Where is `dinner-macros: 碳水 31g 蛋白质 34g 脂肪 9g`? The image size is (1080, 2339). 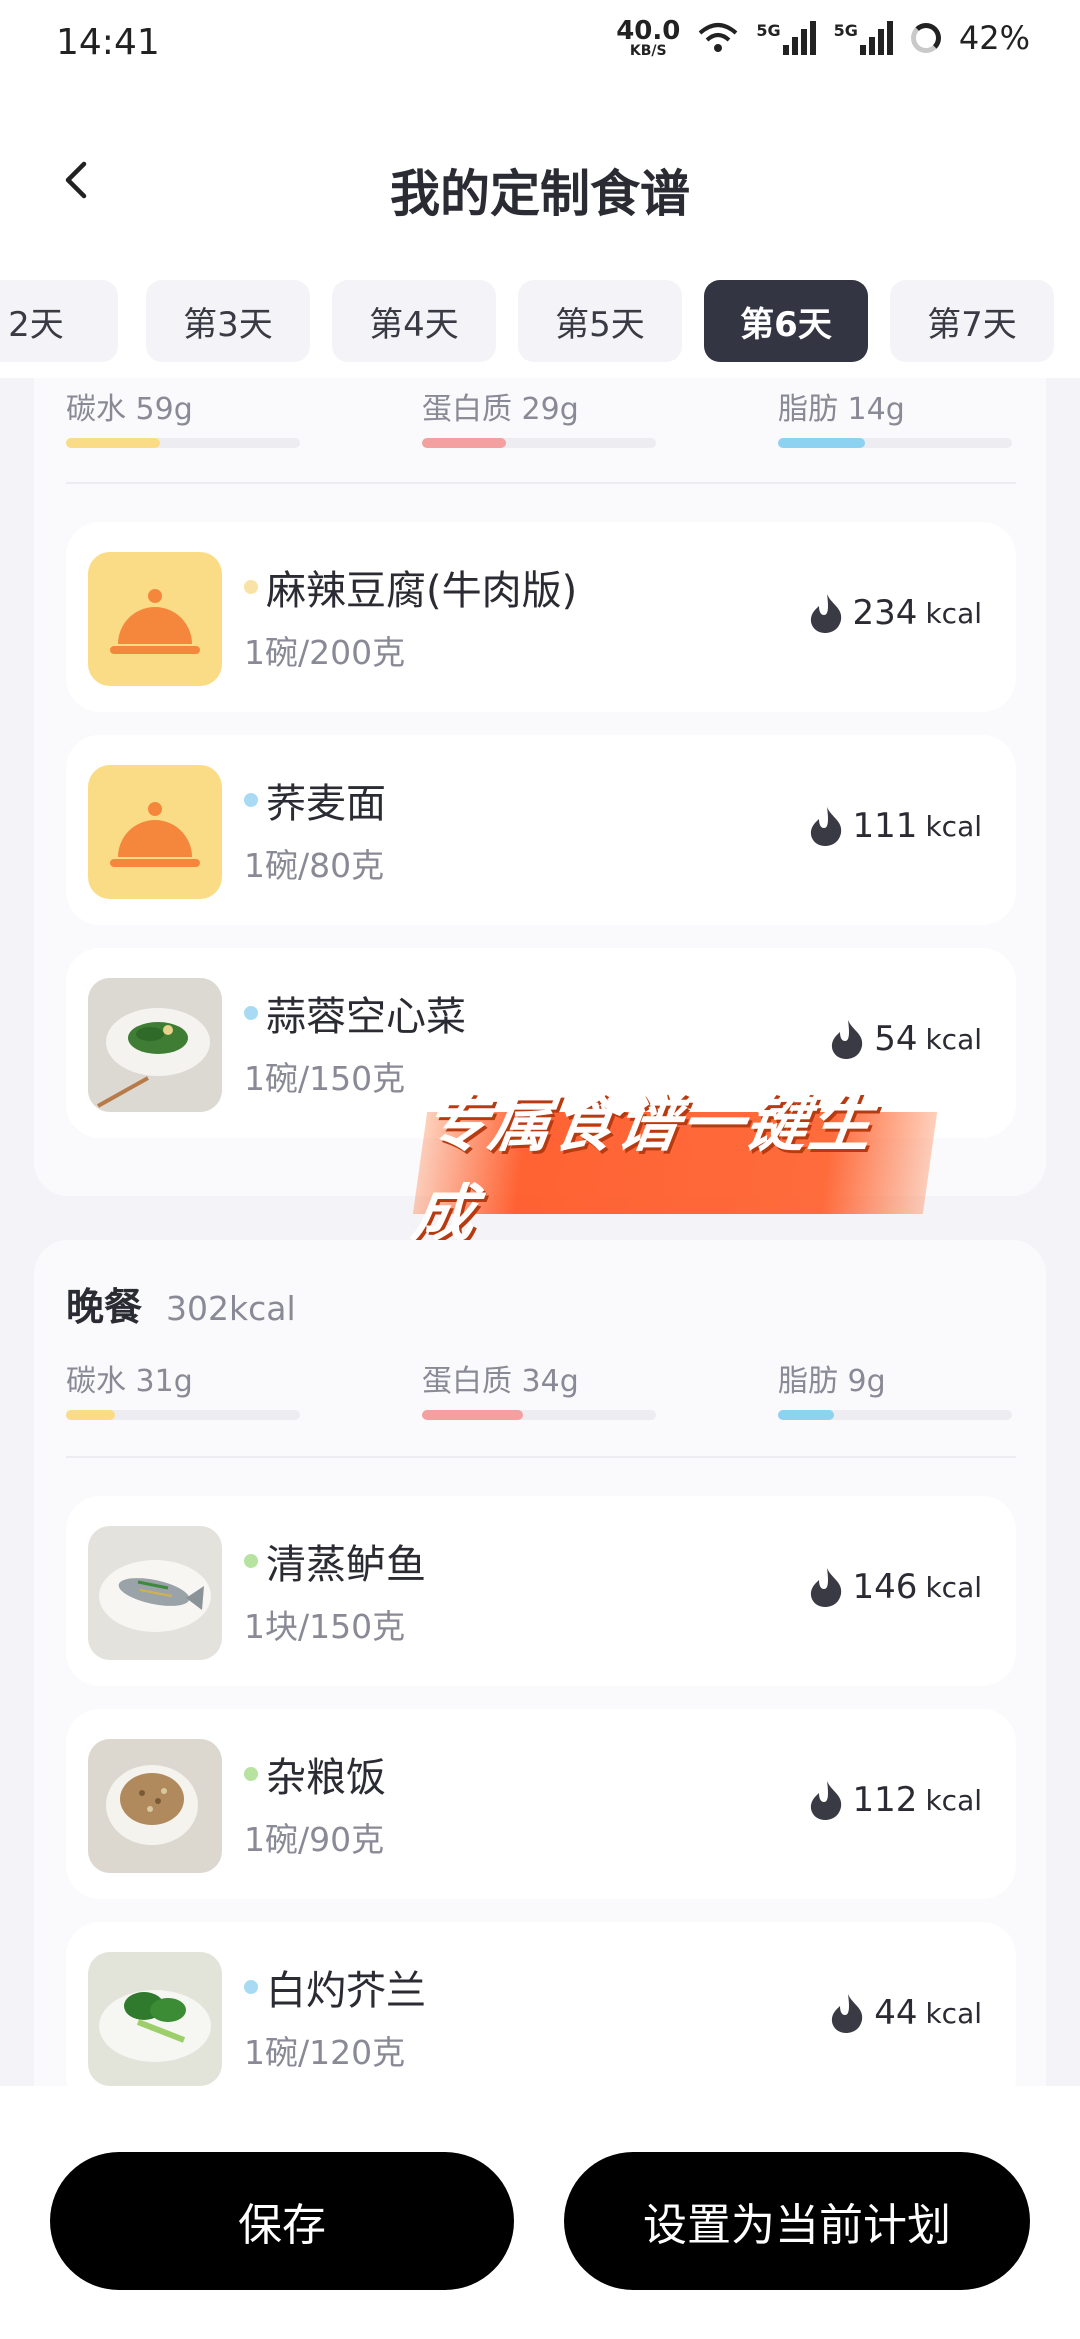
dinner-macros: 碳水 31g 蛋白质 34g 脂肪 9g is located at coordinates (541, 1388).